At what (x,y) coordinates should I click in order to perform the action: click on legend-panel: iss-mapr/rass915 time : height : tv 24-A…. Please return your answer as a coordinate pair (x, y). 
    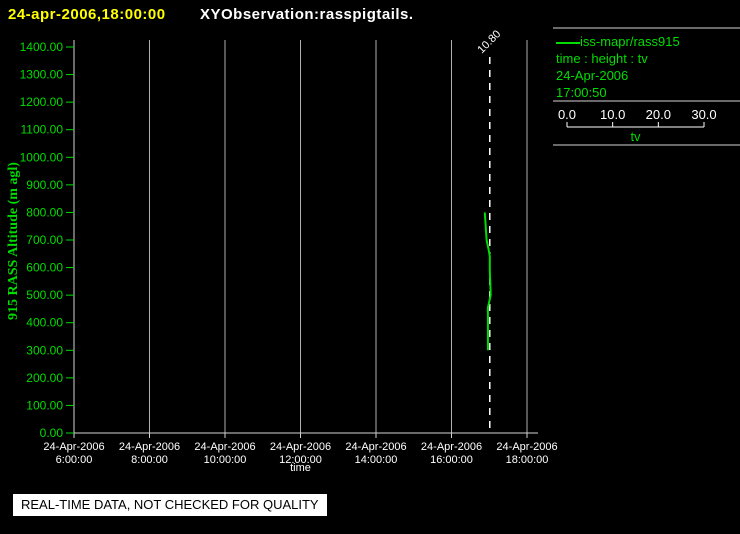
    Looking at the image, I should click on (618, 67).